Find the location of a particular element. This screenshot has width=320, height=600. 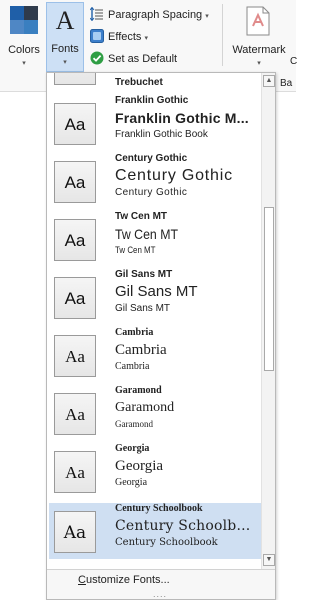

colors-label: Colors is located at coordinates (24, 50).